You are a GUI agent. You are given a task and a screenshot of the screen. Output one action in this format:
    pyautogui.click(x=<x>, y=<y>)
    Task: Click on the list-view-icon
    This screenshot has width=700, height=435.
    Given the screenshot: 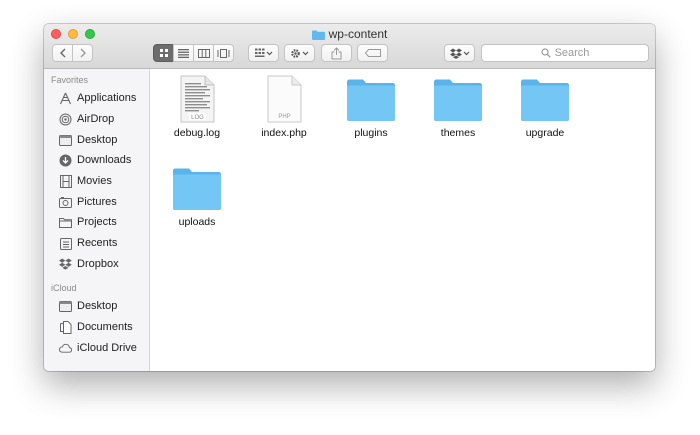 What is the action you would take?
    pyautogui.click(x=183, y=53)
    